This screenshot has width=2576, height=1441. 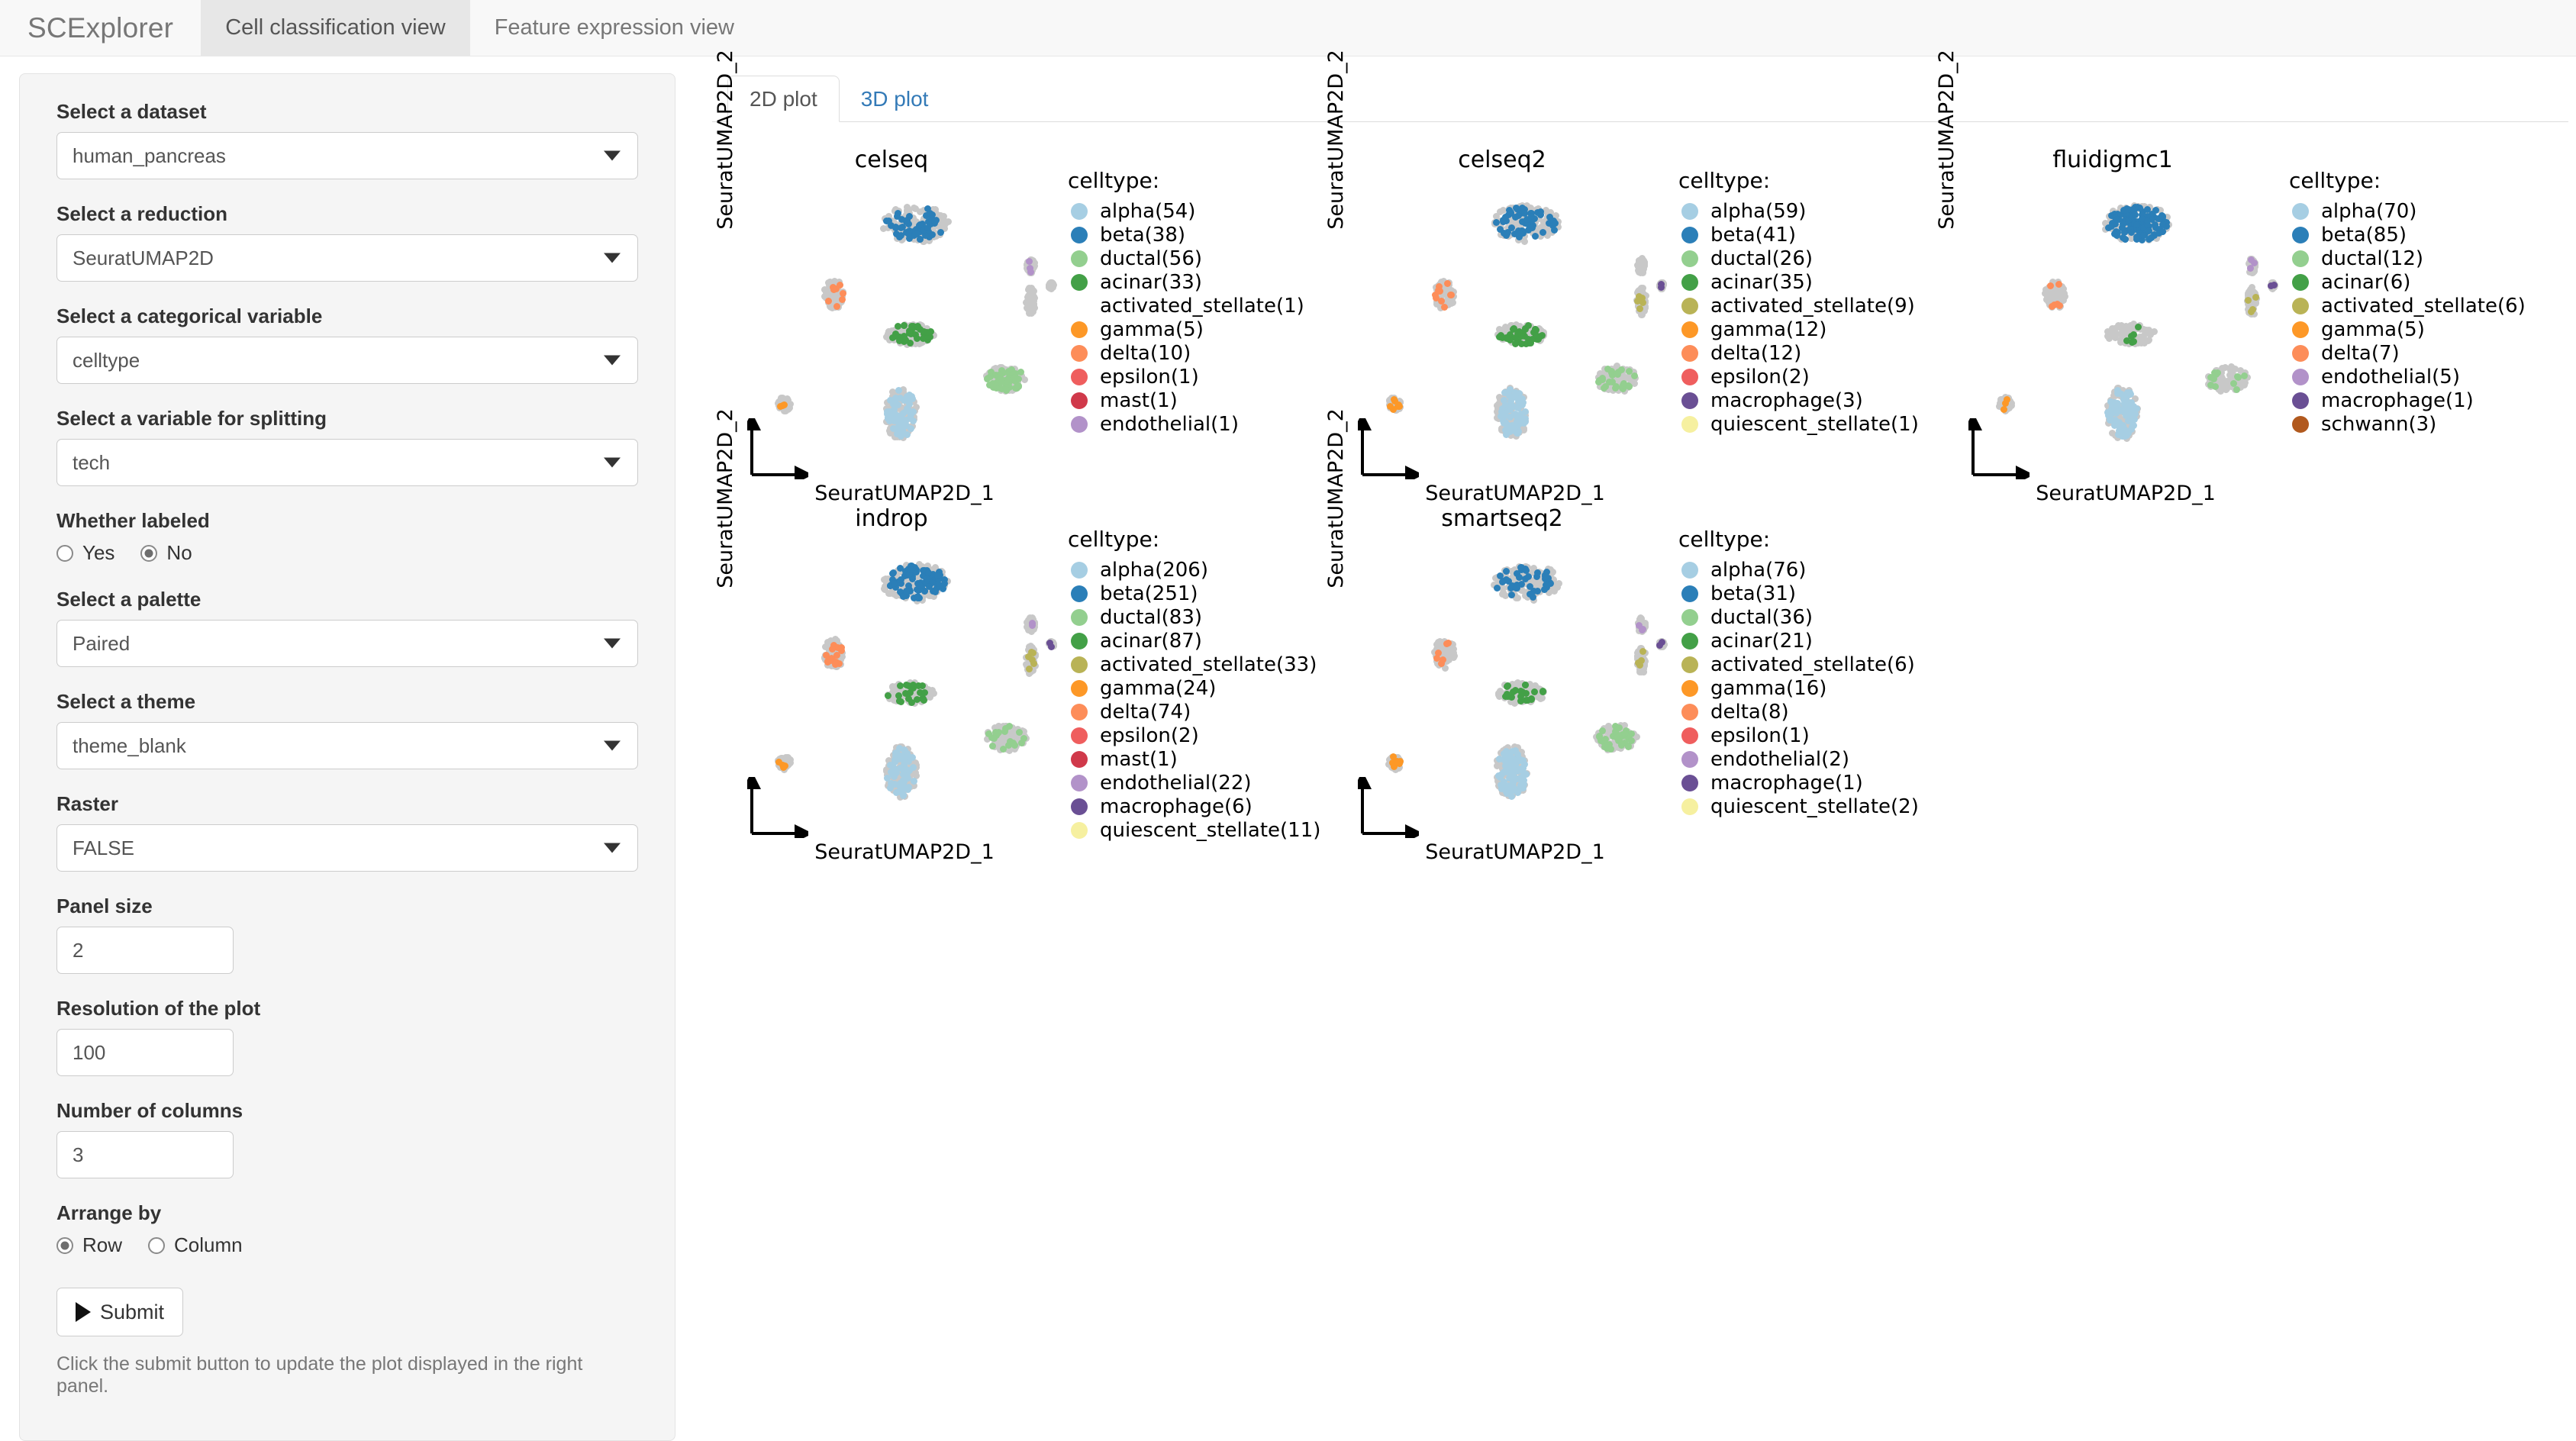 What do you see at coordinates (347, 553) in the screenshot?
I see `whether-labeled-radio-group: Yes No` at bounding box center [347, 553].